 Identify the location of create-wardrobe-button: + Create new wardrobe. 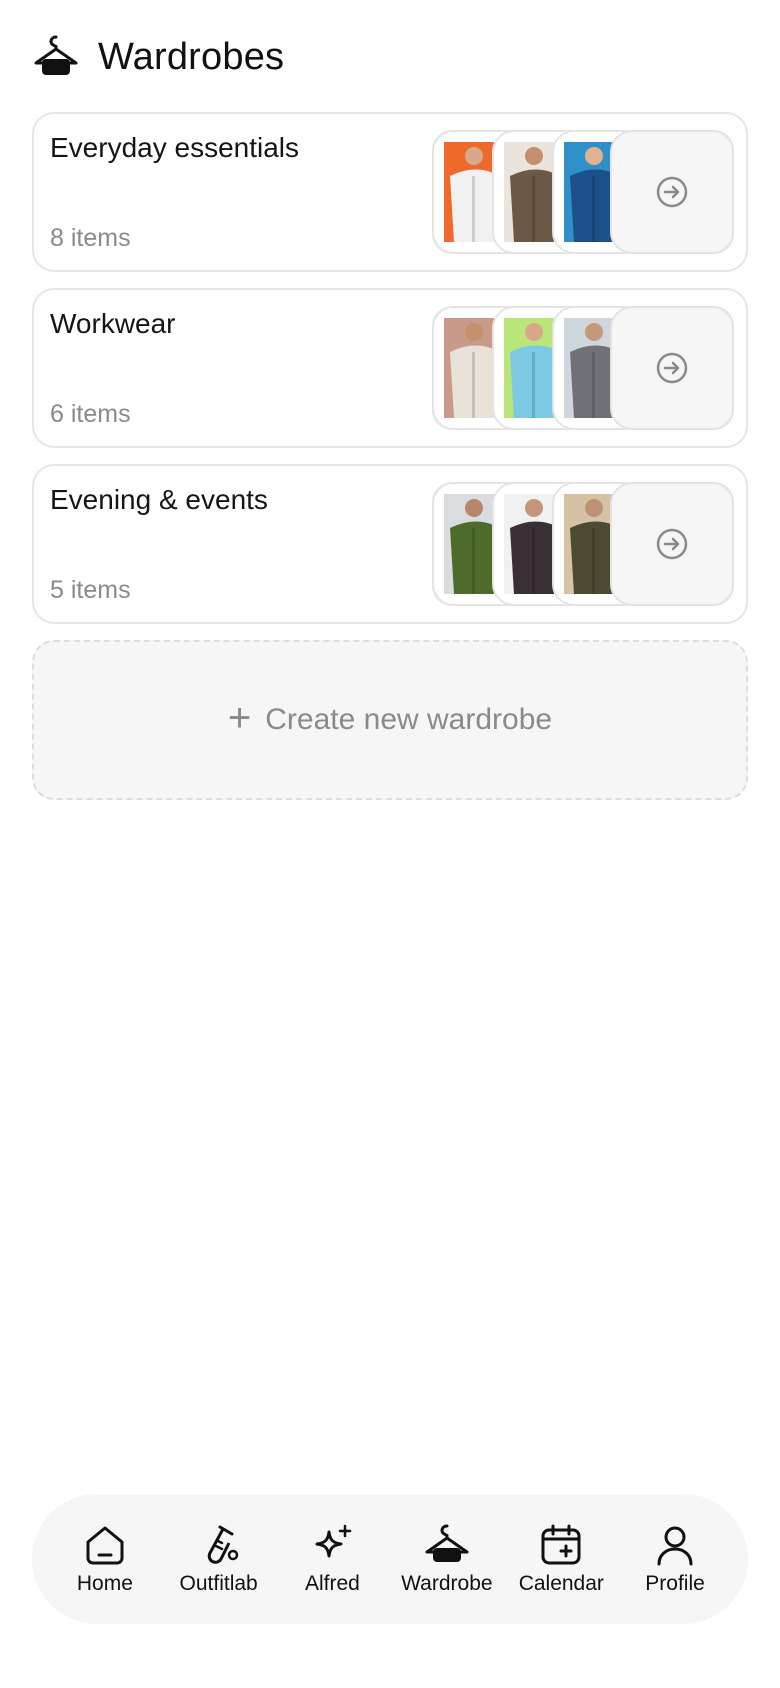
(390, 720).